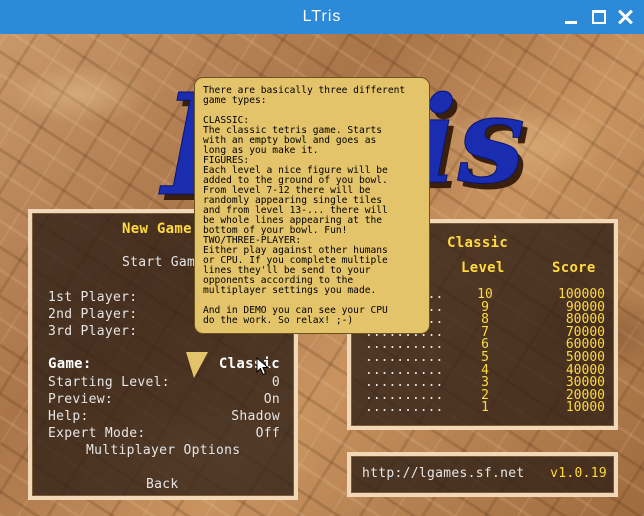 The height and width of the screenshot is (516, 644). I want to click on start-game-button: Start Game, so click(162, 262).